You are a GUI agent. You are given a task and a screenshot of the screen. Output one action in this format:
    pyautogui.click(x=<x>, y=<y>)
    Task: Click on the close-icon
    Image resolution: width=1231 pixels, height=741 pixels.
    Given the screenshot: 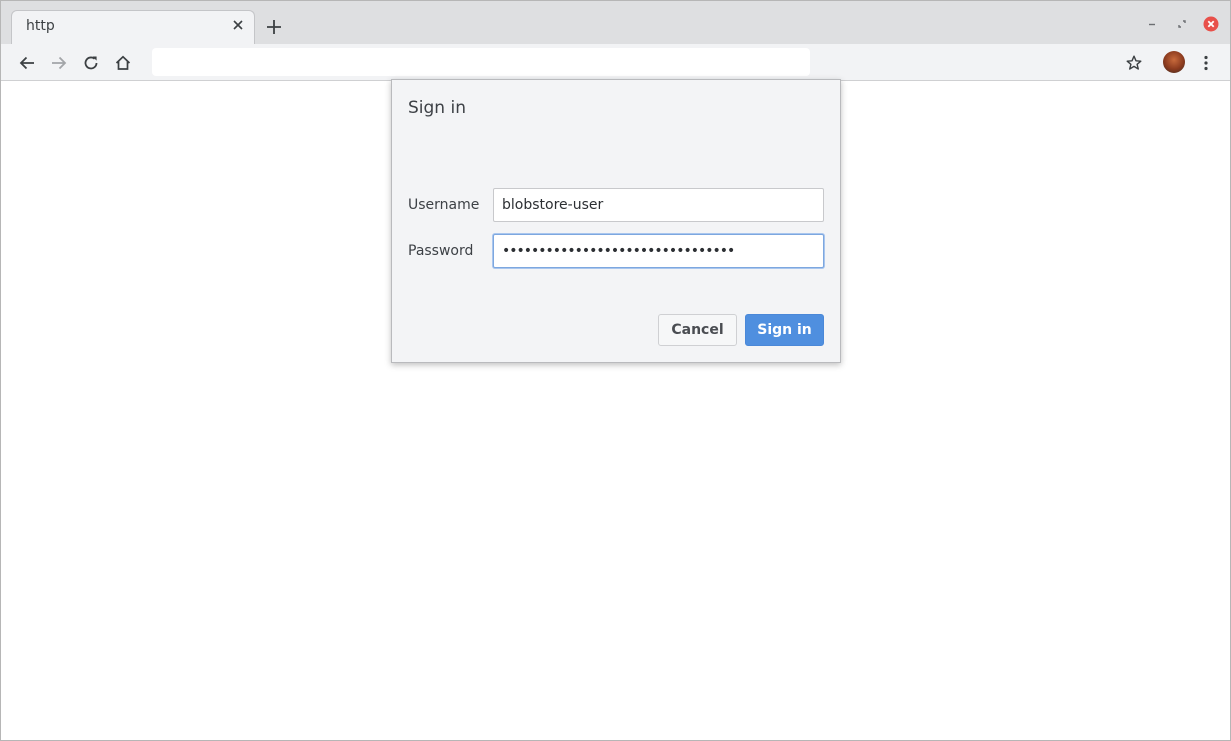 What is the action you would take?
    pyautogui.click(x=238, y=25)
    